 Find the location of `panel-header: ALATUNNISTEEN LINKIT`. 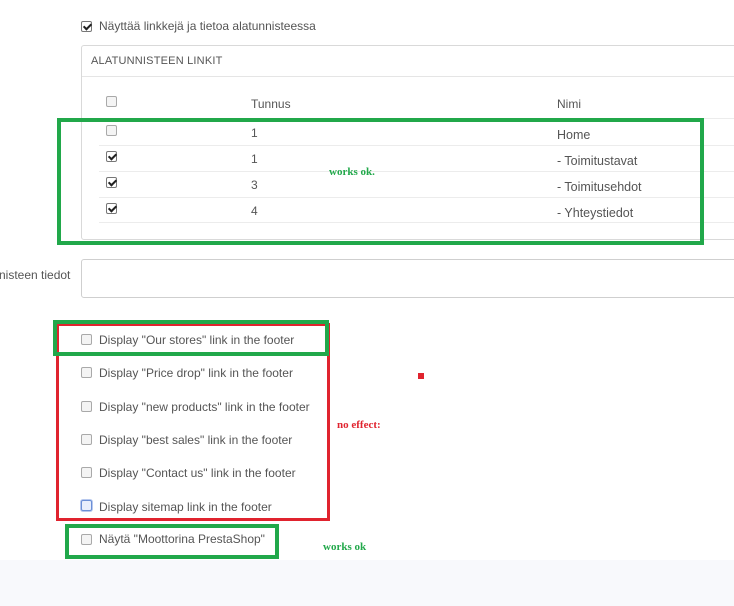

panel-header: ALATUNNISTEEN LINKIT is located at coordinates (408, 61).